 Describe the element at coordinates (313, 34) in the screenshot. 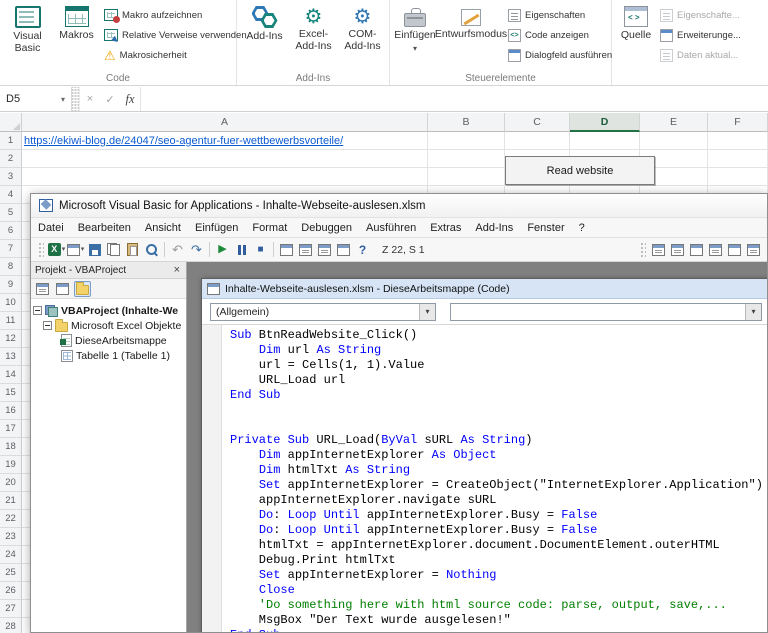

I see `excel-add-ins-button: ⚙ Excel-Add-Ins` at that location.